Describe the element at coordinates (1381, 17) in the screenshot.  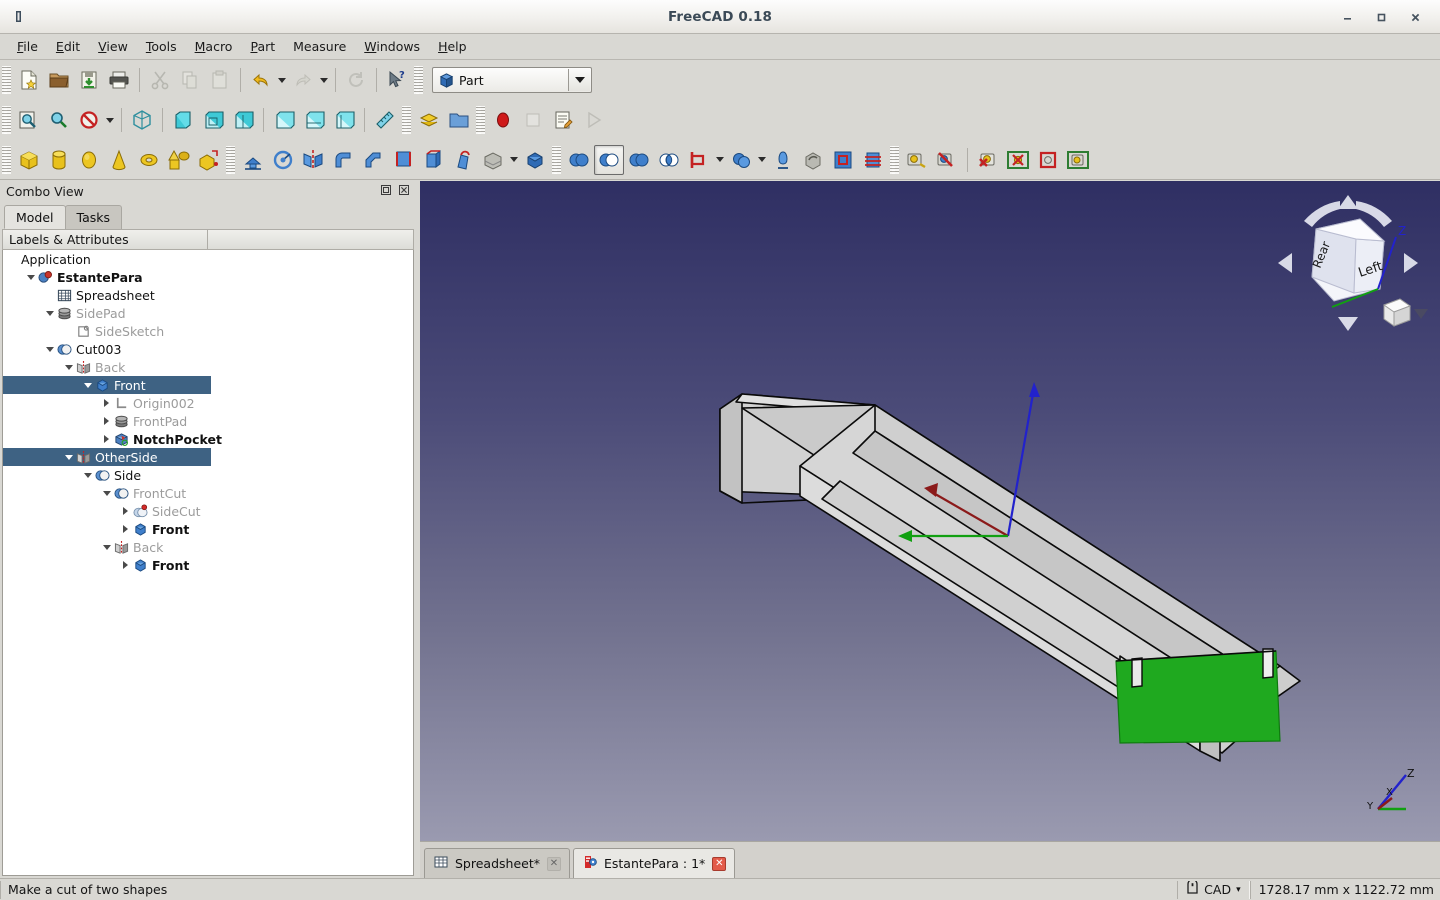
I see `maximize-button` at that location.